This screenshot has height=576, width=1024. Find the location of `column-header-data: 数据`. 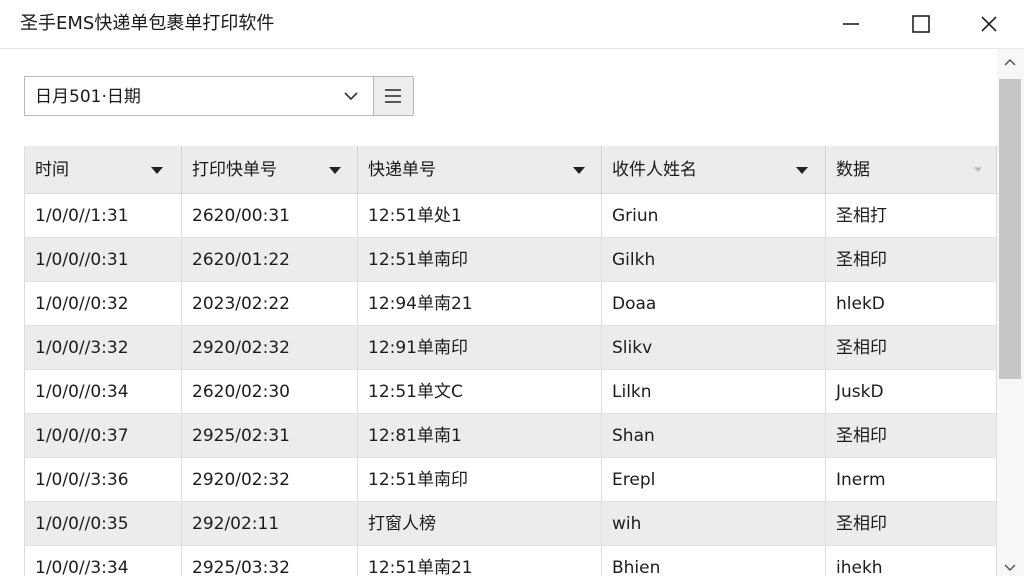

column-header-data: 数据 is located at coordinates (911, 170).